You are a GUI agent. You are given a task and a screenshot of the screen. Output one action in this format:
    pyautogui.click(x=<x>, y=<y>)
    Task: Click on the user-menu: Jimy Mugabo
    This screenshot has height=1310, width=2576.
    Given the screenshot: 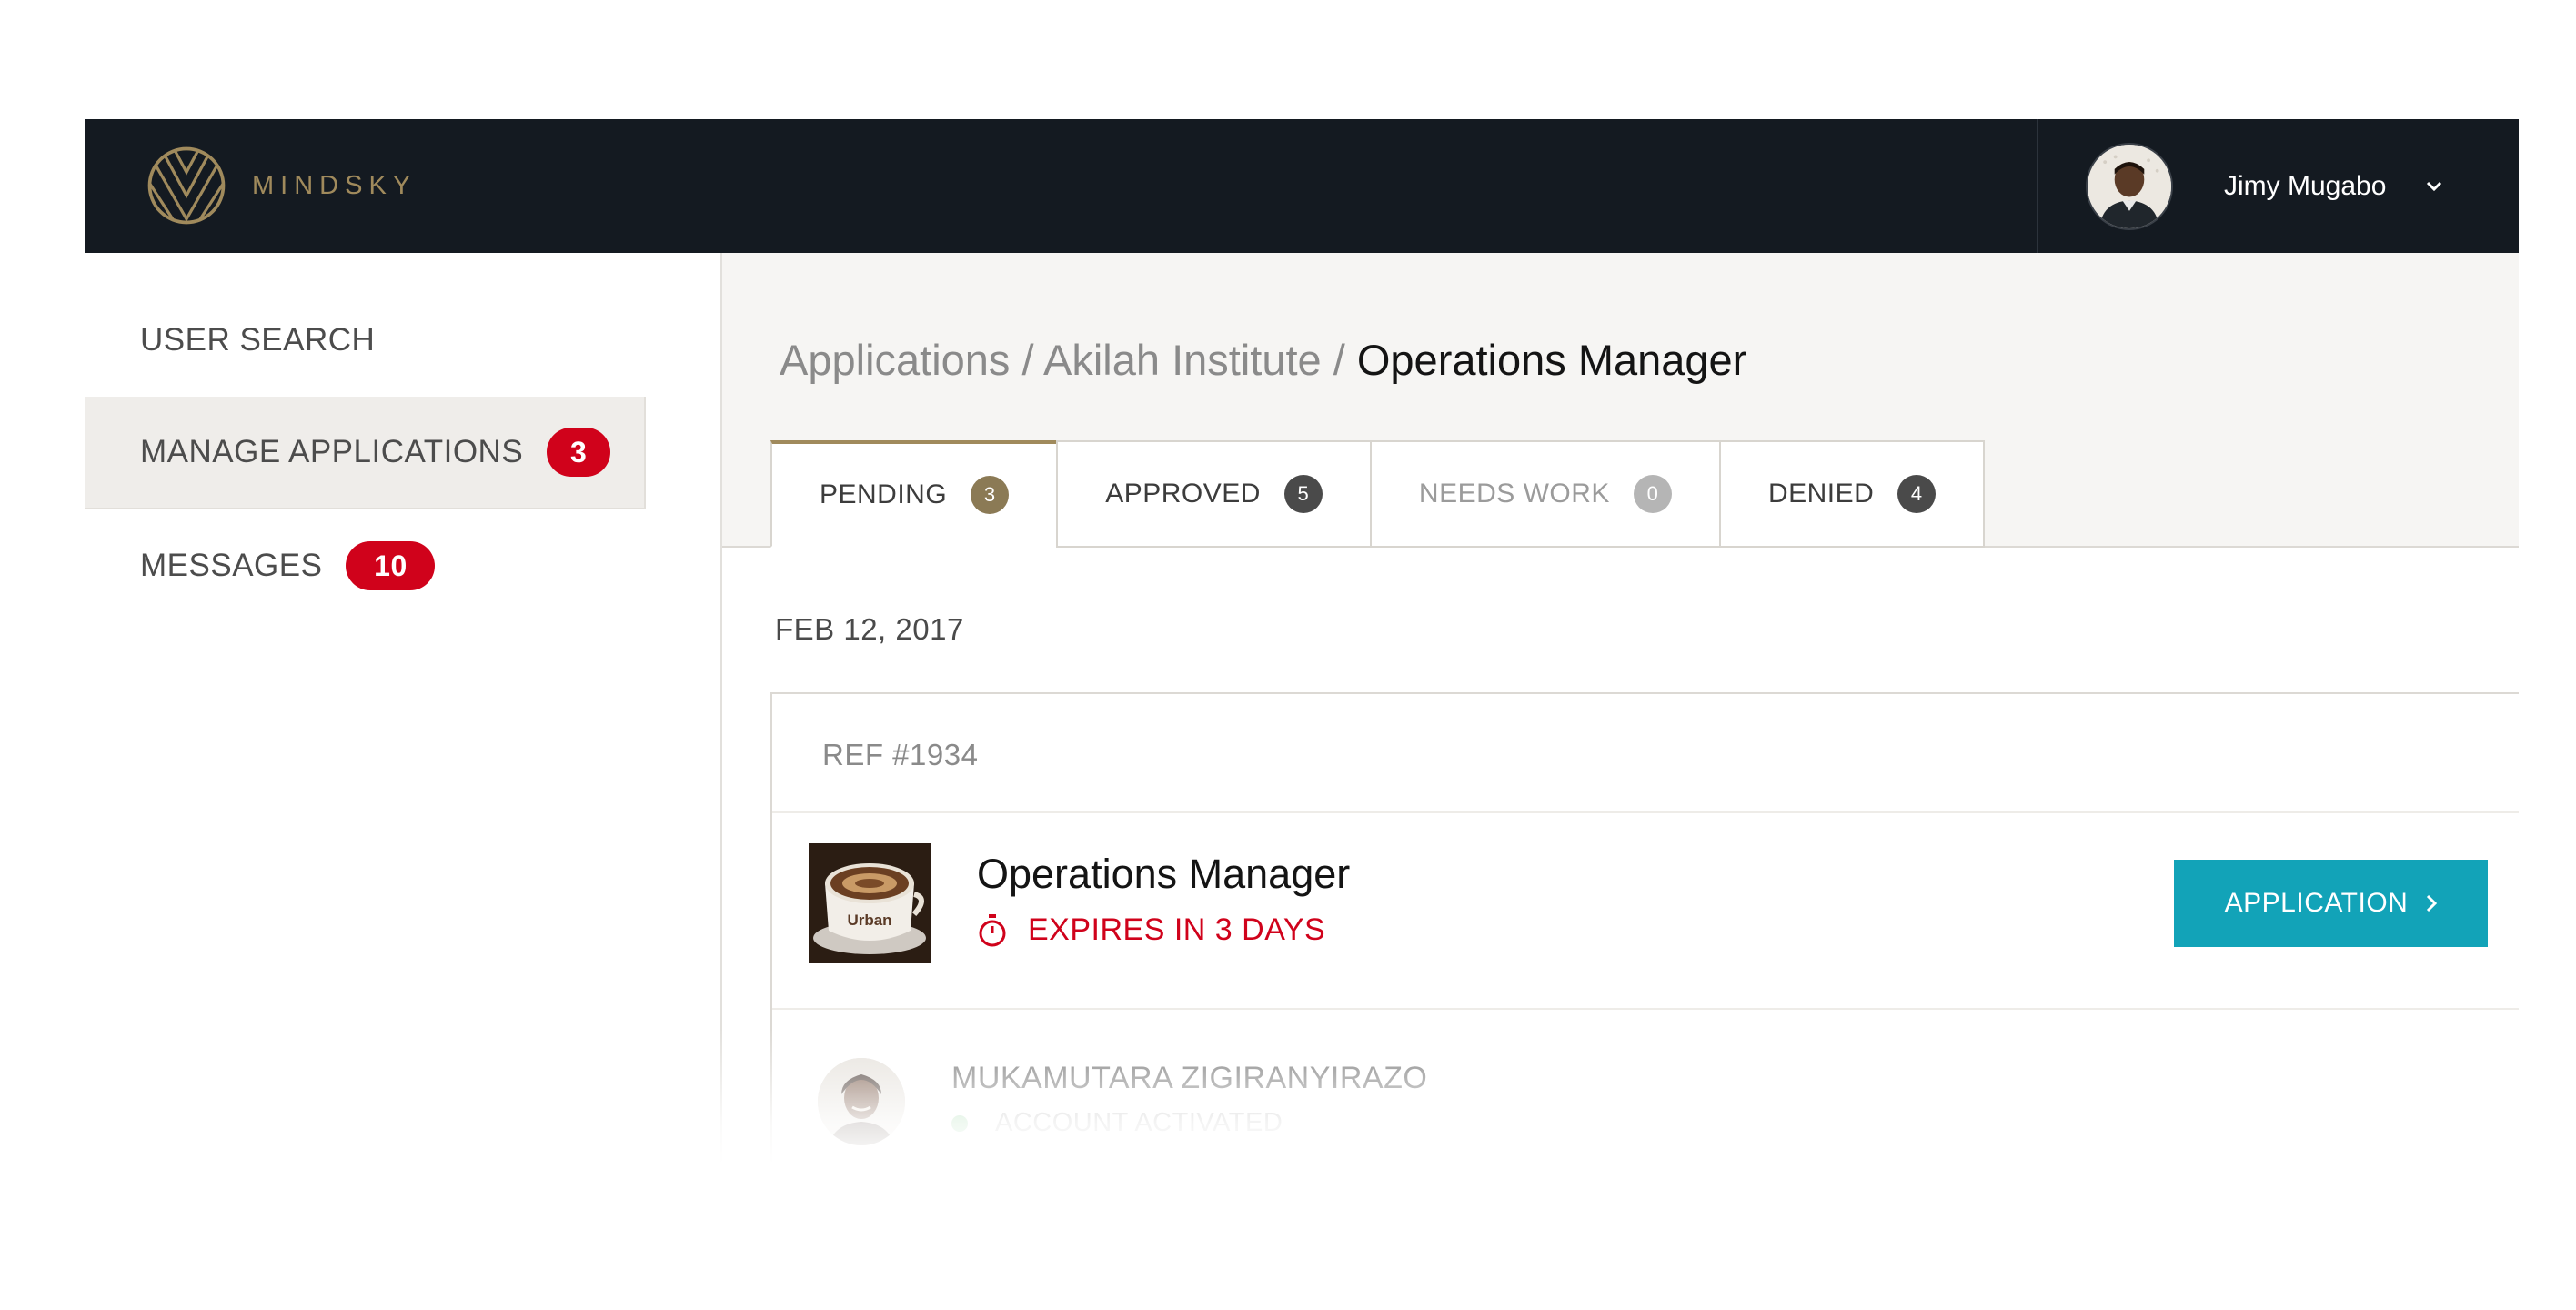 What is the action you would take?
    pyautogui.click(x=2265, y=186)
    